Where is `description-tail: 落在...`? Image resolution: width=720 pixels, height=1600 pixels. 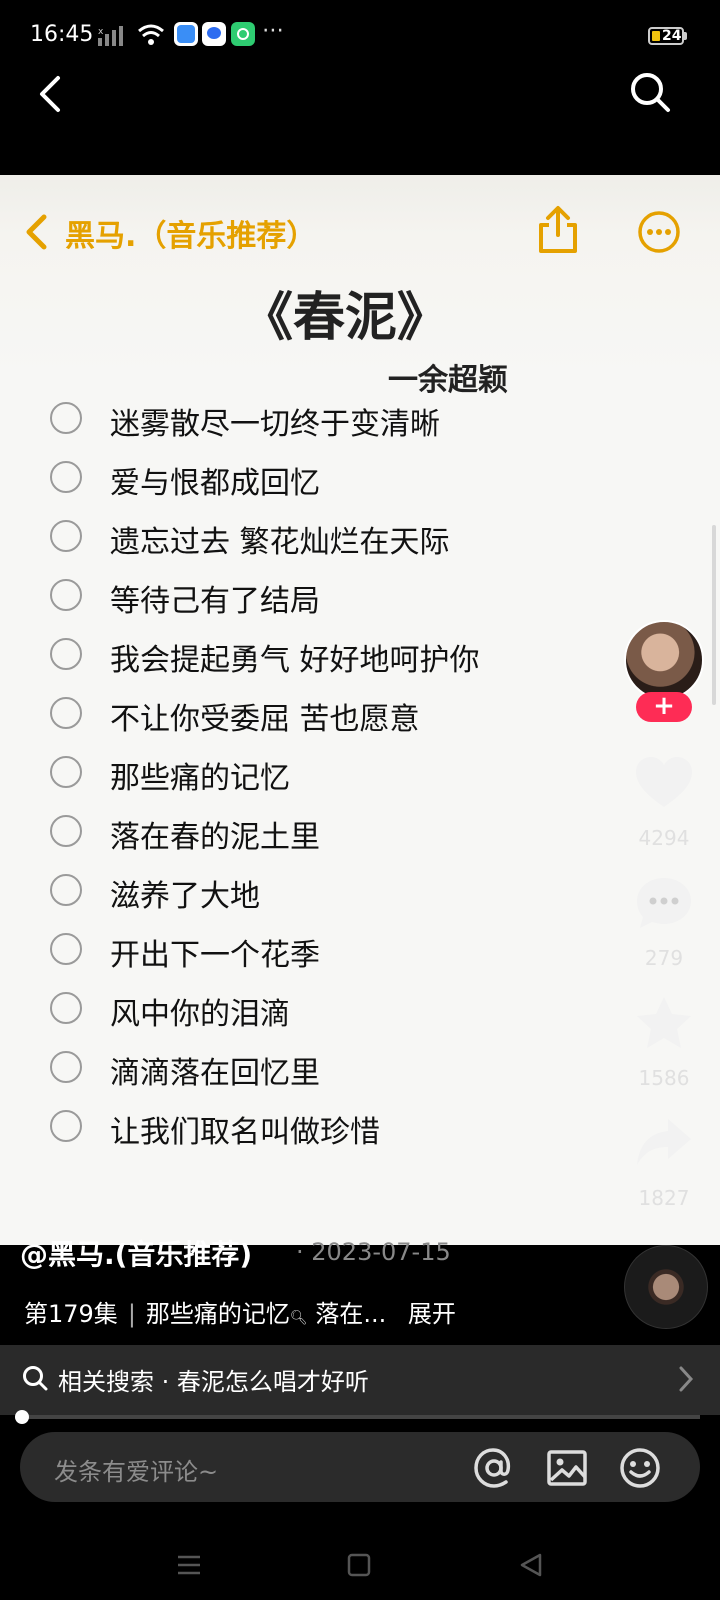 description-tail: 落在... is located at coordinates (351, 1314).